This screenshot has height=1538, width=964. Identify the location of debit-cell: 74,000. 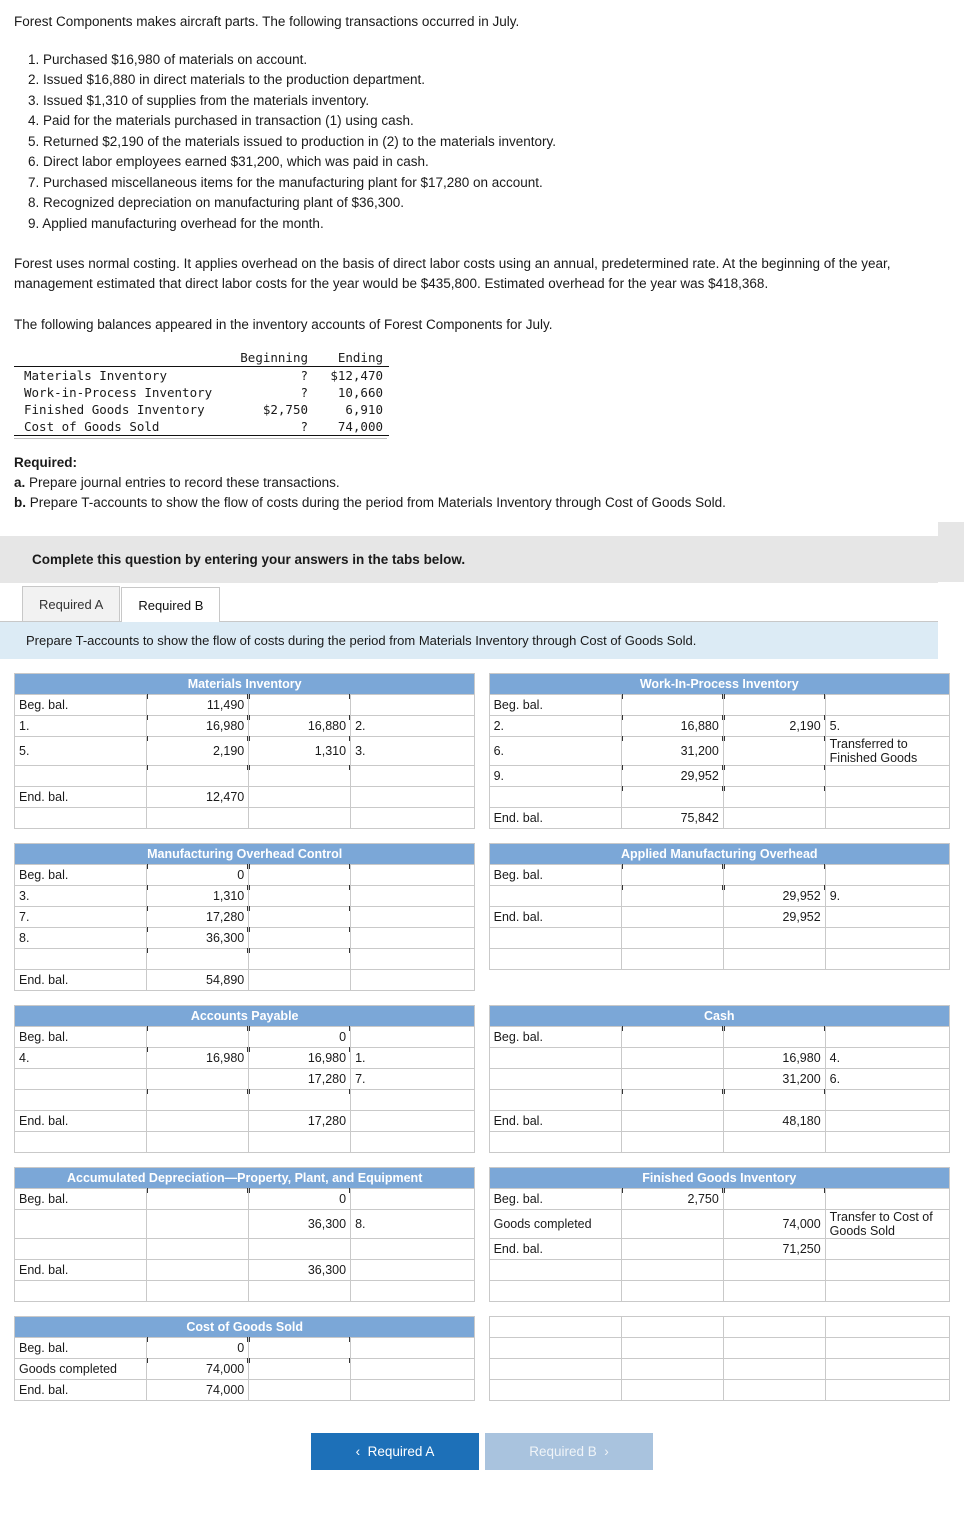
(198, 1368).